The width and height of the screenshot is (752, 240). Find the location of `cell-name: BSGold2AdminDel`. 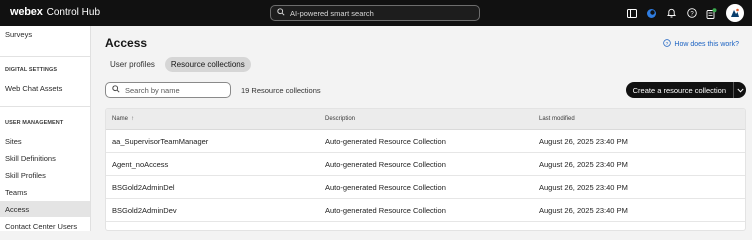

cell-name: BSGold2AdminDel is located at coordinates (143, 187).